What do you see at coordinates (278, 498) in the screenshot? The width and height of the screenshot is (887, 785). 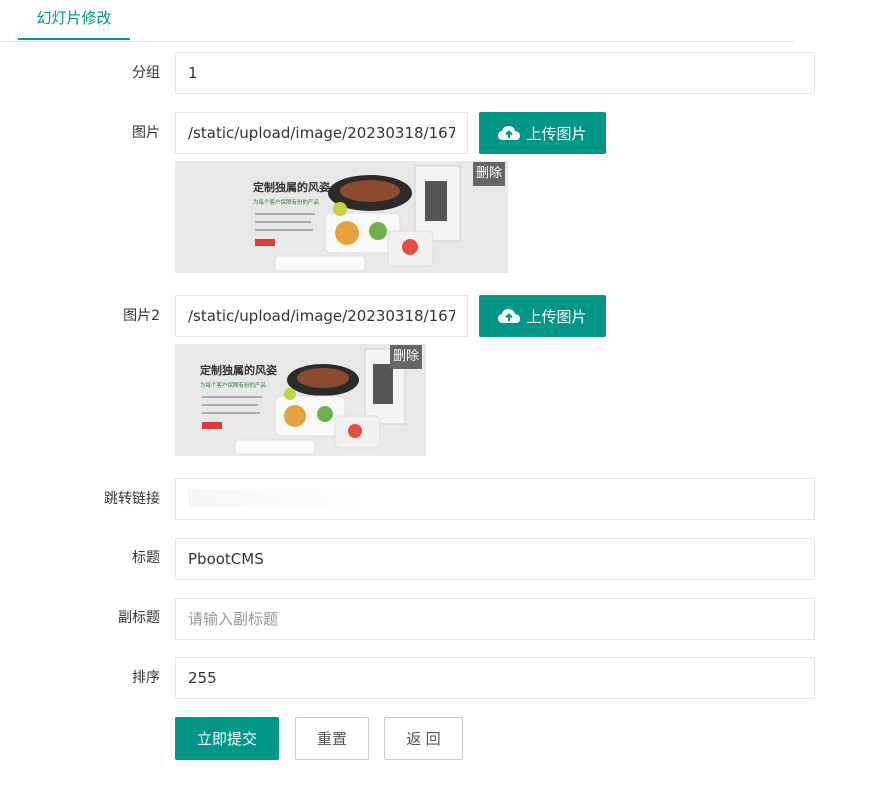 I see `link-input-blurred-text` at bounding box center [278, 498].